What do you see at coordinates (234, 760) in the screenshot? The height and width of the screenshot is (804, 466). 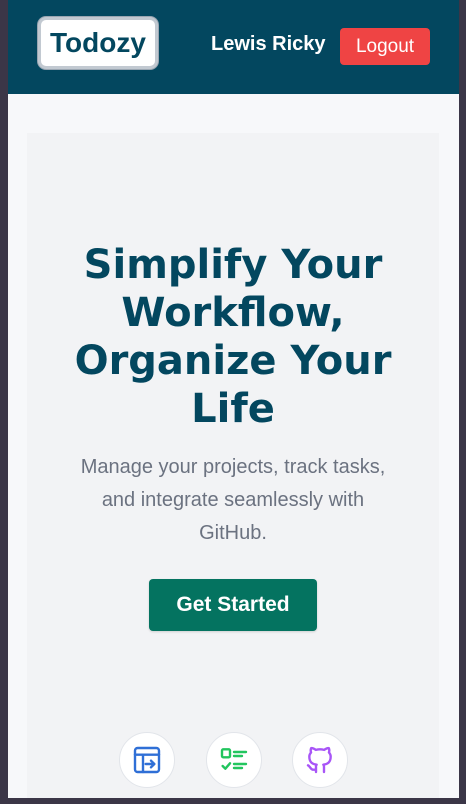 I see `task-checklist-icon` at bounding box center [234, 760].